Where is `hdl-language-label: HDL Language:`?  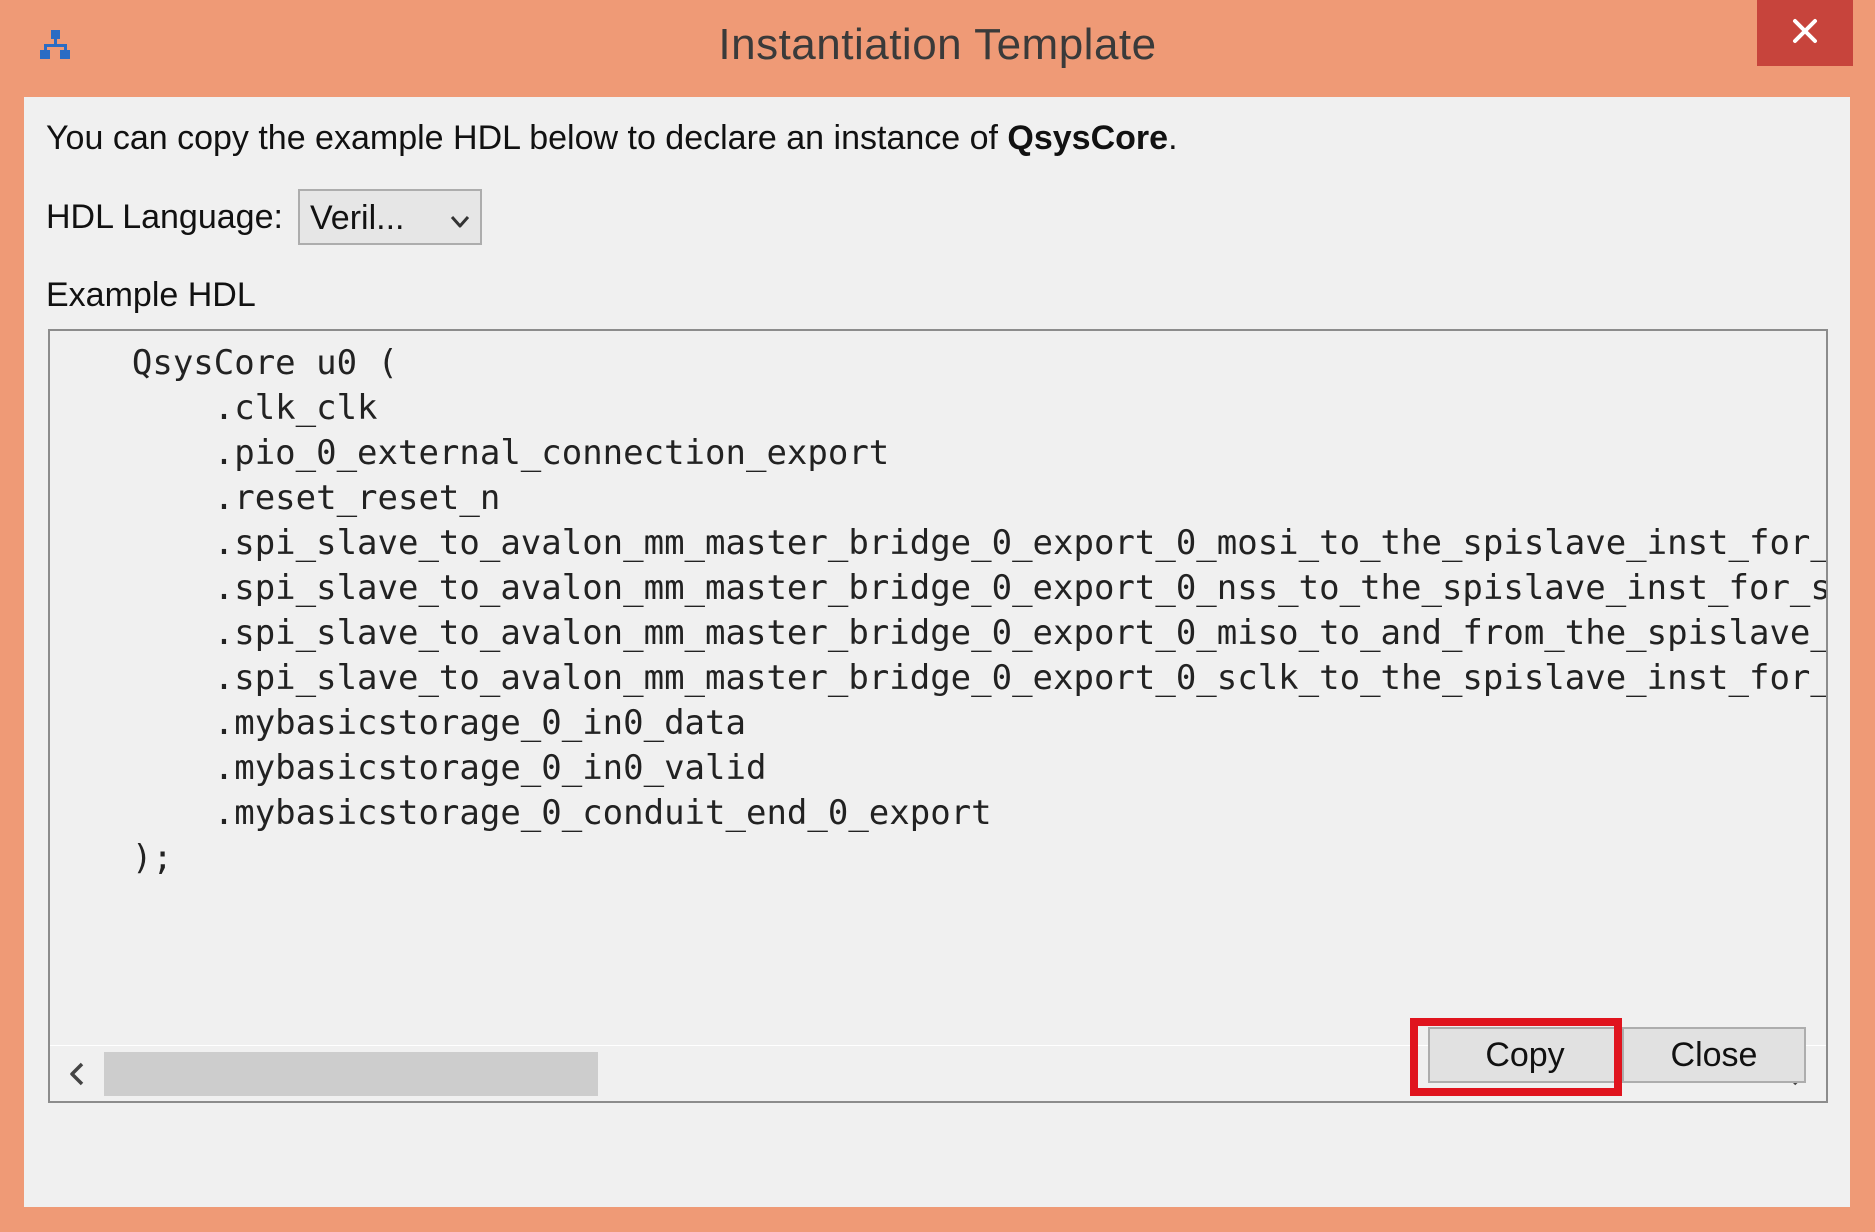 hdl-language-label: HDL Language: is located at coordinates (164, 217).